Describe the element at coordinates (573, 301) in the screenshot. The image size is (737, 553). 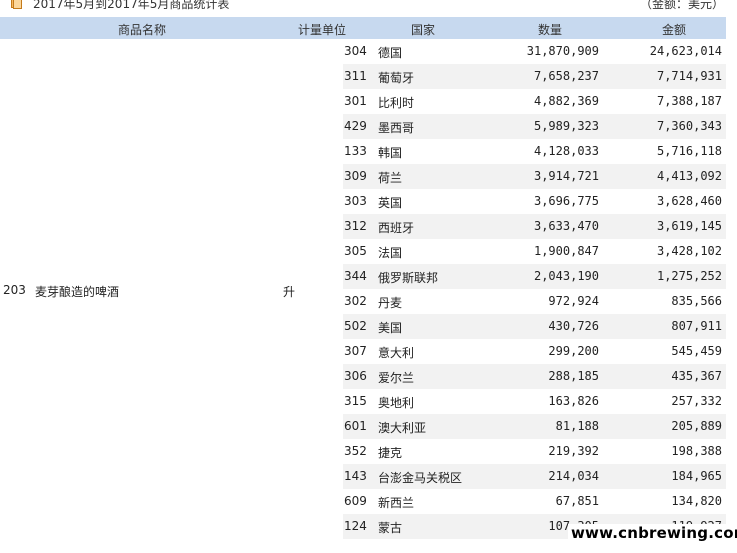
I see `quantity-value: 972,924` at that location.